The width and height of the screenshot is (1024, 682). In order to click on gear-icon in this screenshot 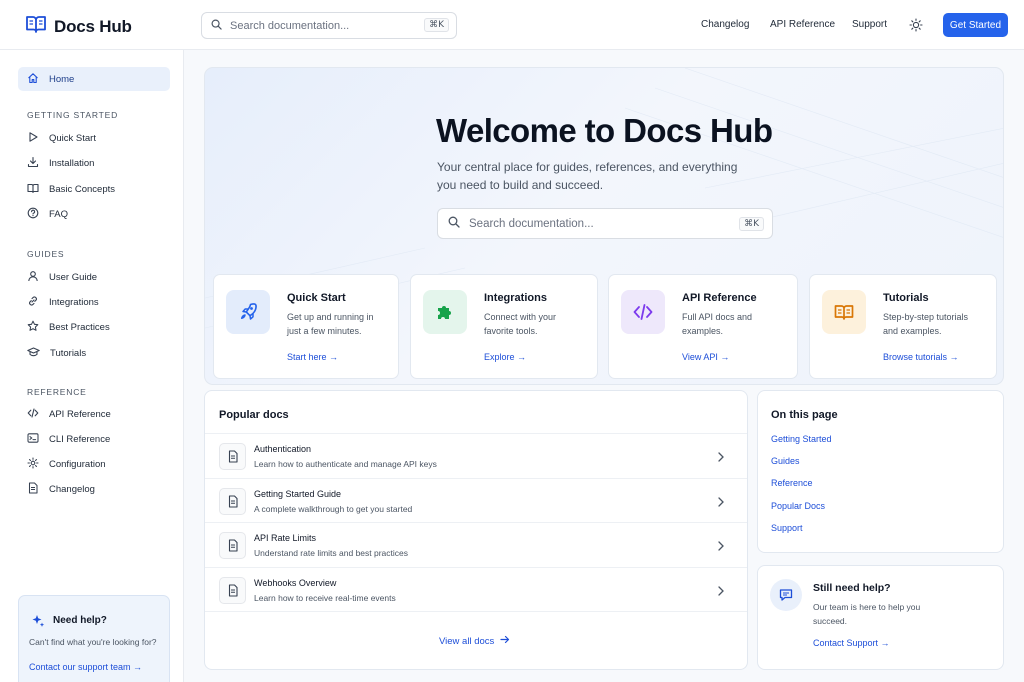, I will do `click(33, 464)`.